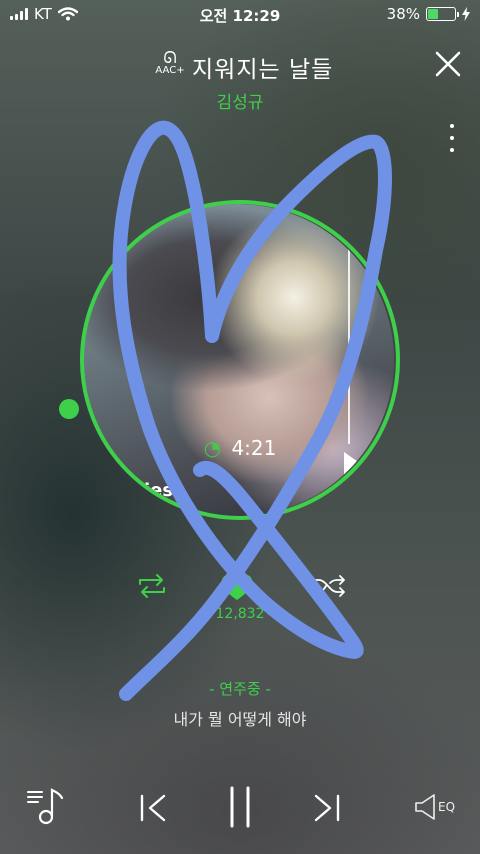 The height and width of the screenshot is (854, 480). Describe the element at coordinates (240, 614) in the screenshot. I see `like-count: 12,832` at that location.